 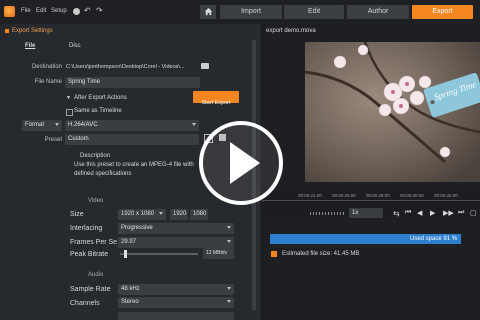 What do you see at coordinates (132, 82) in the screenshot?
I see `file-name-input: Spring Time` at bounding box center [132, 82].